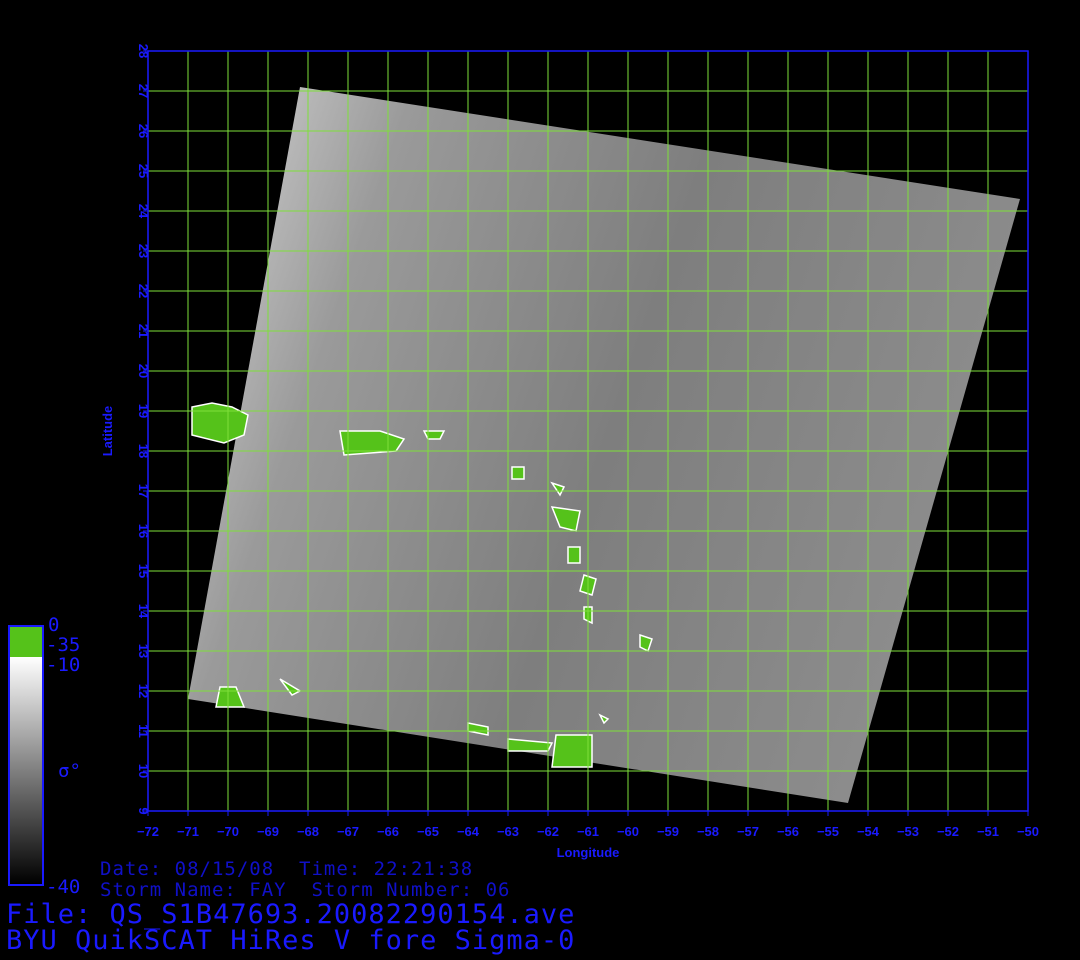 The width and height of the screenshot is (1080, 960). What do you see at coordinates (708, 831) in the screenshot?
I see `lon-tick-label: −58` at bounding box center [708, 831].